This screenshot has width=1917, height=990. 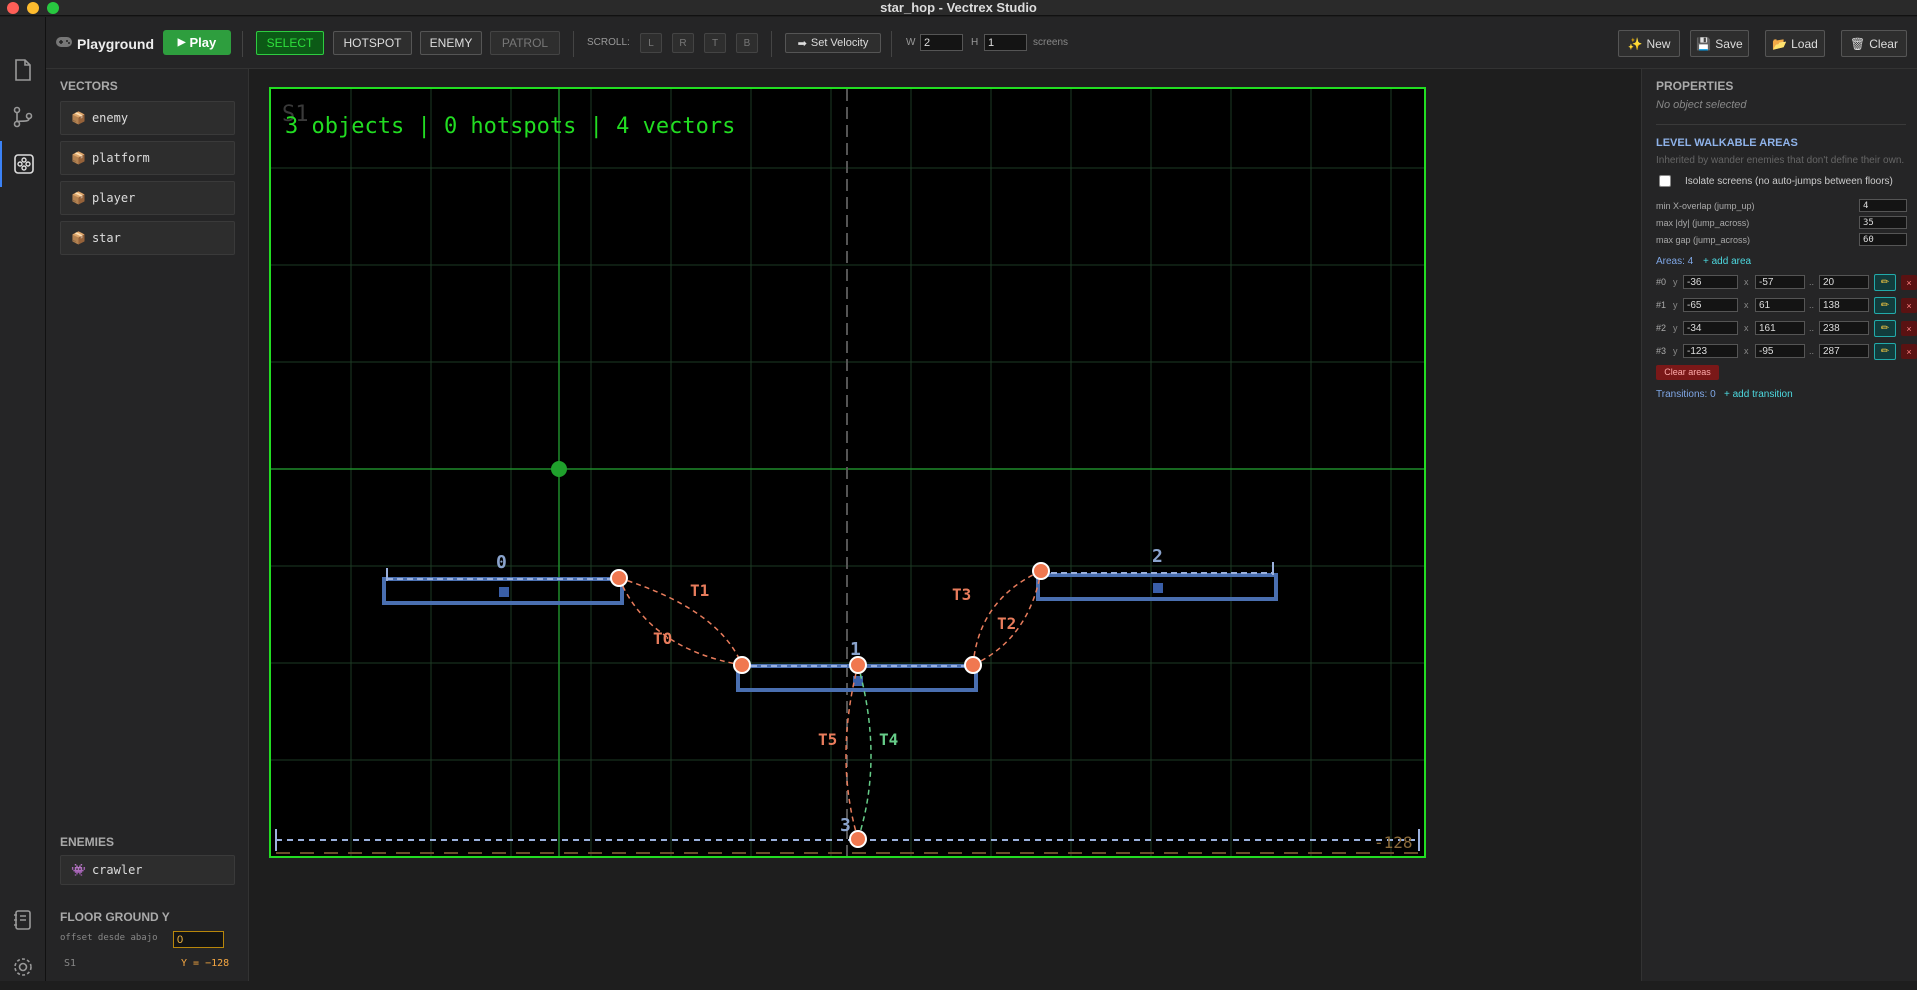 What do you see at coordinates (958, 7) in the screenshot?
I see `window-title: star_hop - Vectrex Studio` at bounding box center [958, 7].